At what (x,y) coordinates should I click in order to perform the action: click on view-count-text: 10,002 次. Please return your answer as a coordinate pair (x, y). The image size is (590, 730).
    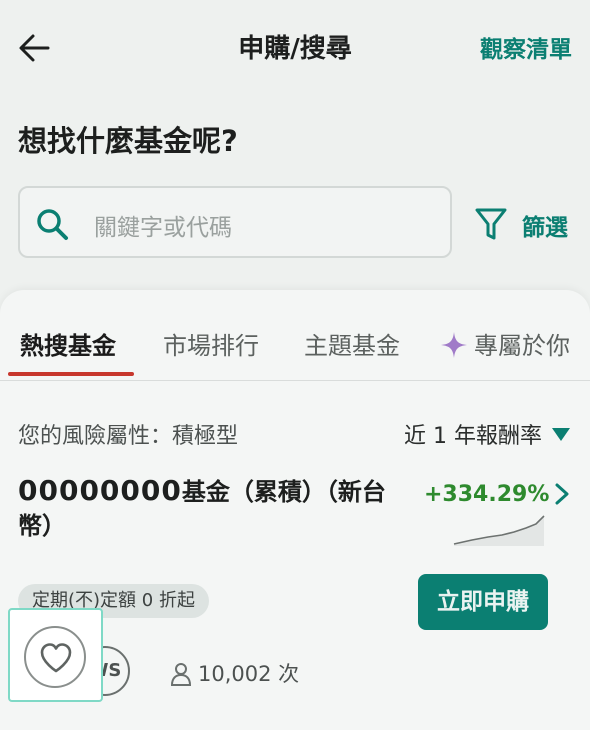
    Looking at the image, I should click on (249, 674).